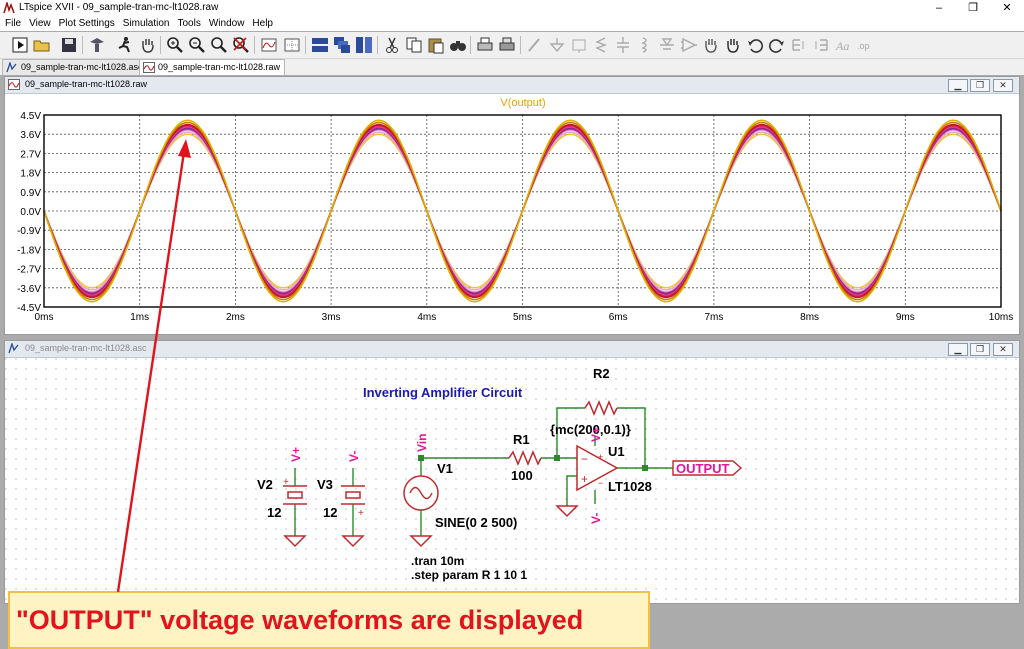 This screenshot has height=649, width=1024. What do you see at coordinates (689, 45) in the screenshot?
I see `component-icon` at bounding box center [689, 45].